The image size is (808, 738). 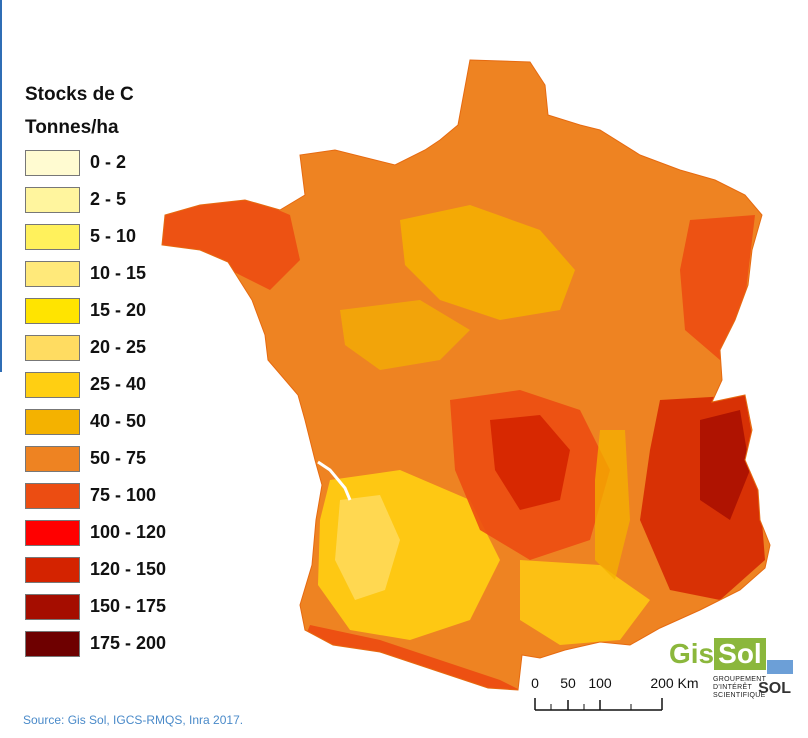 What do you see at coordinates (535, 683) in the screenshot?
I see `scale-tick-label: 0` at bounding box center [535, 683].